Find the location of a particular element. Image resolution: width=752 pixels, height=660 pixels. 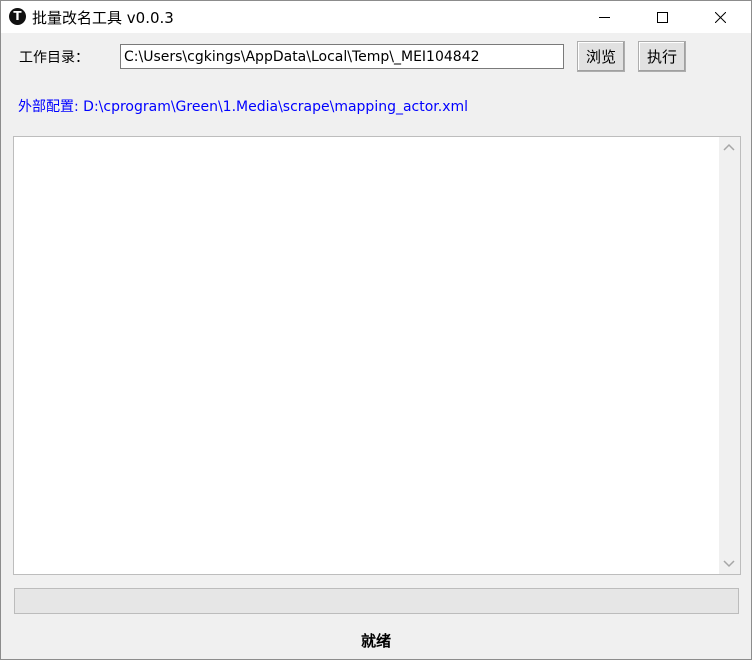

app-logo-icon: T is located at coordinates (17, 16).